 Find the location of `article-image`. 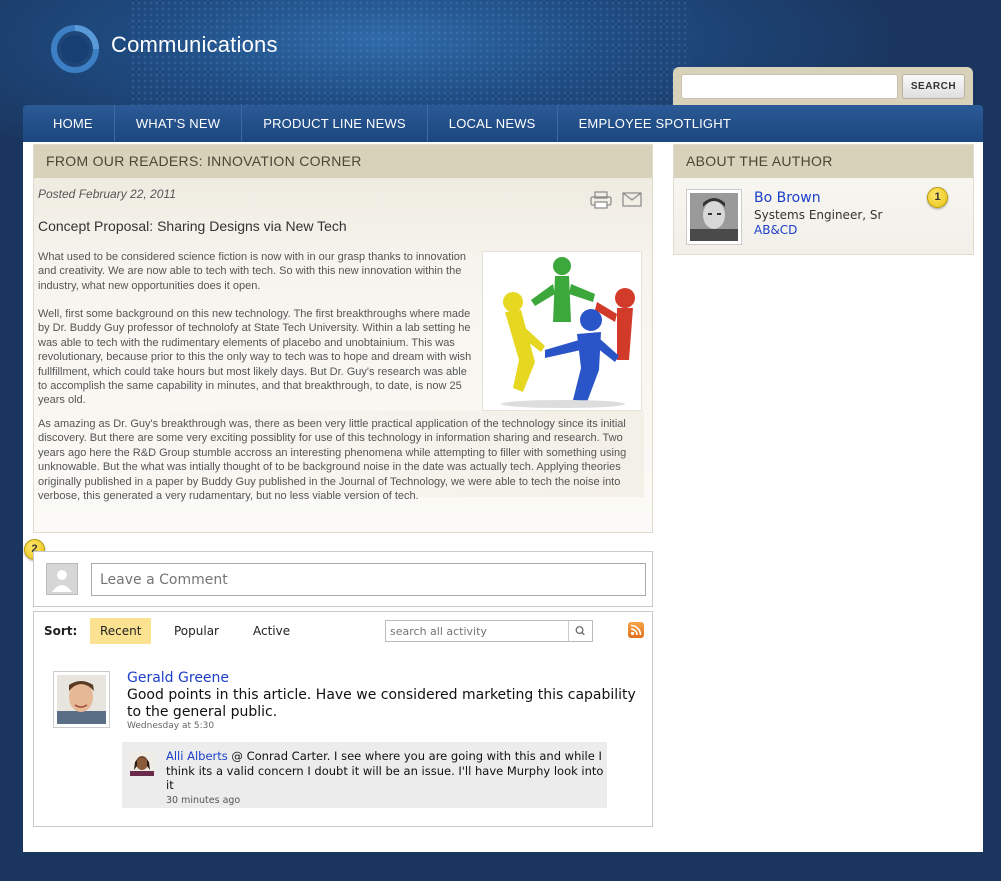

article-image is located at coordinates (562, 331).